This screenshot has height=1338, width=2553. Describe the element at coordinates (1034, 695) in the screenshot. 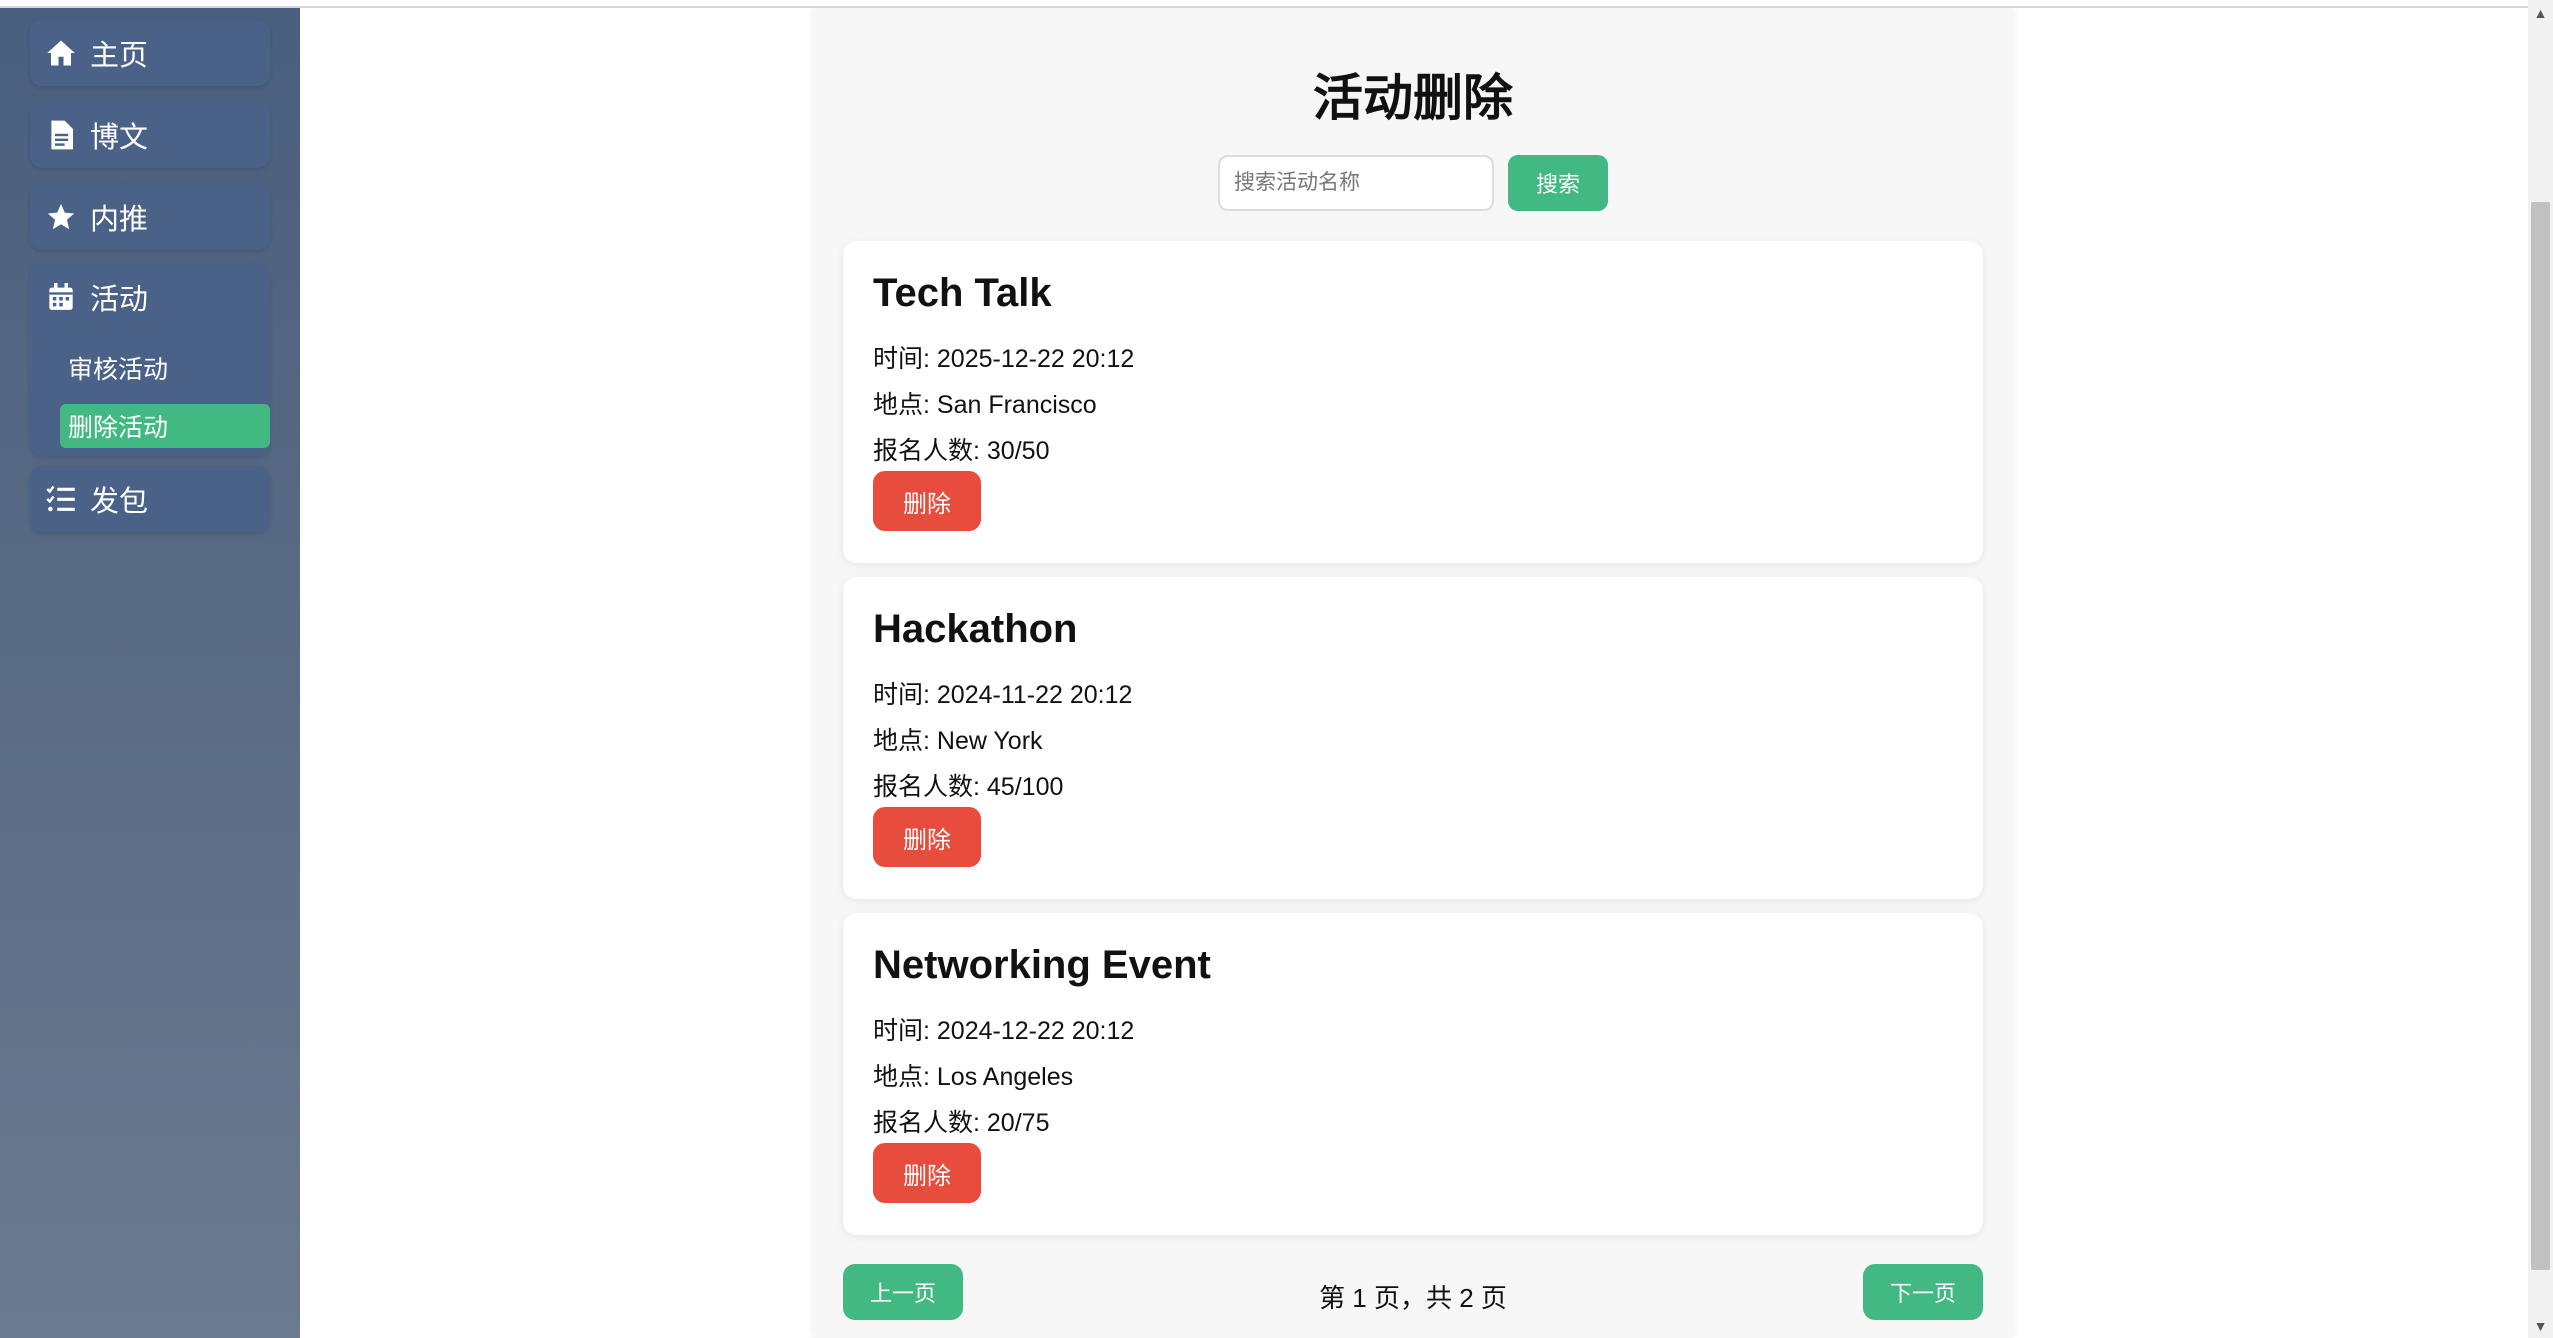

I see `event-time-value: 2024-11-22 20:12` at that location.